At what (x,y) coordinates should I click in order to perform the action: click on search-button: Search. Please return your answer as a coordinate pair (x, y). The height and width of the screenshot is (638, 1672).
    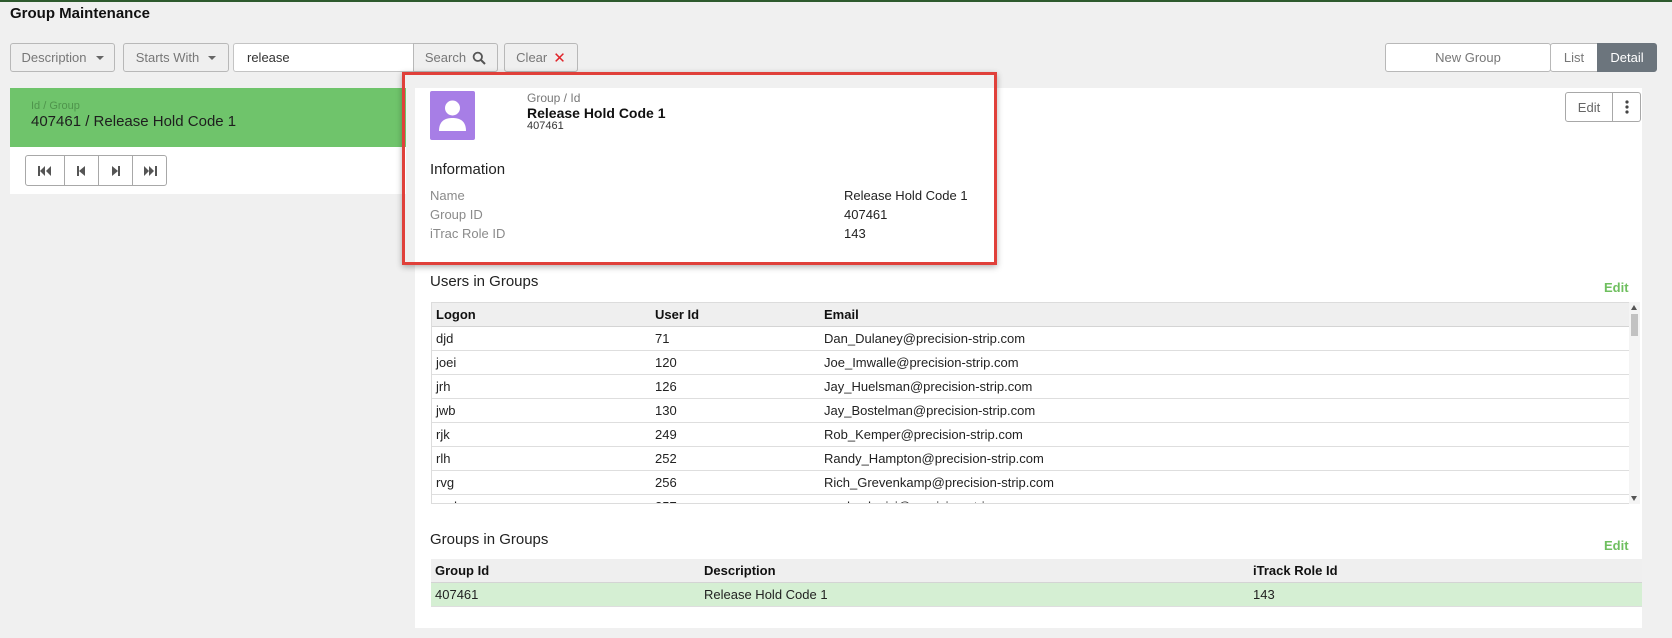
    Looking at the image, I should click on (455, 57).